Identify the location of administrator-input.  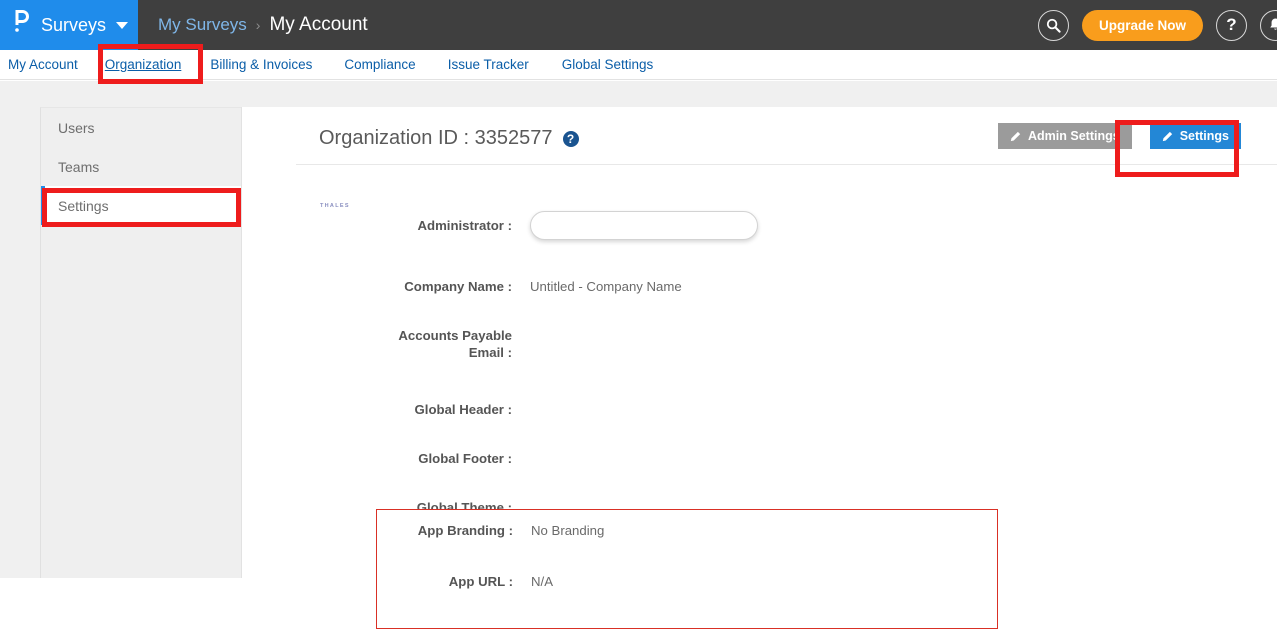
(644, 225).